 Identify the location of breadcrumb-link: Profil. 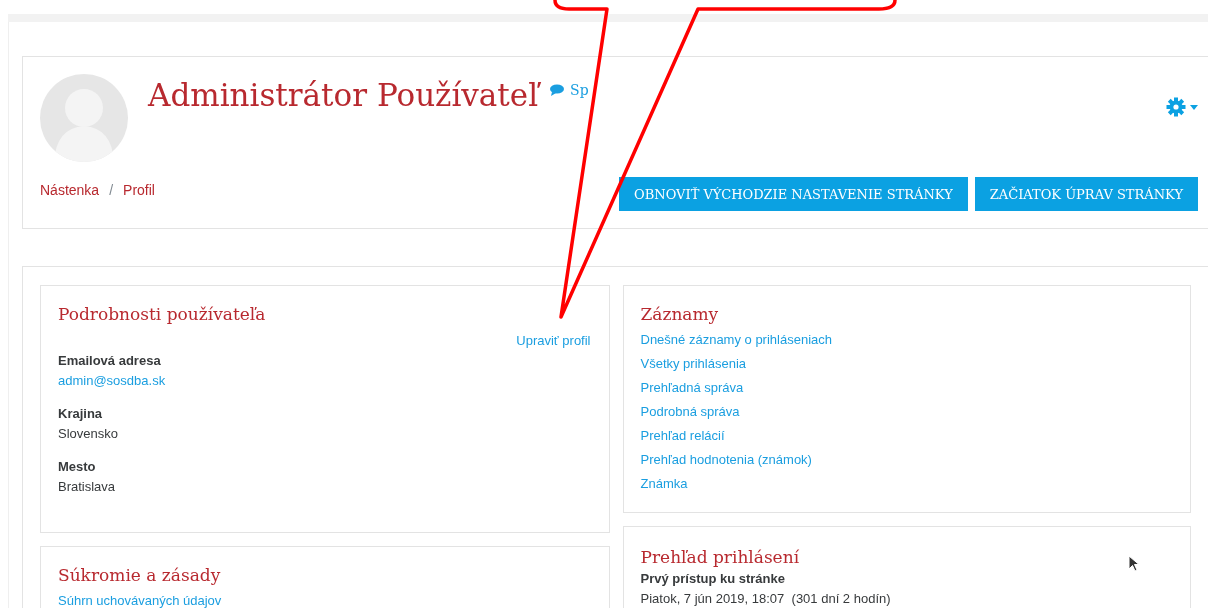
(139, 190).